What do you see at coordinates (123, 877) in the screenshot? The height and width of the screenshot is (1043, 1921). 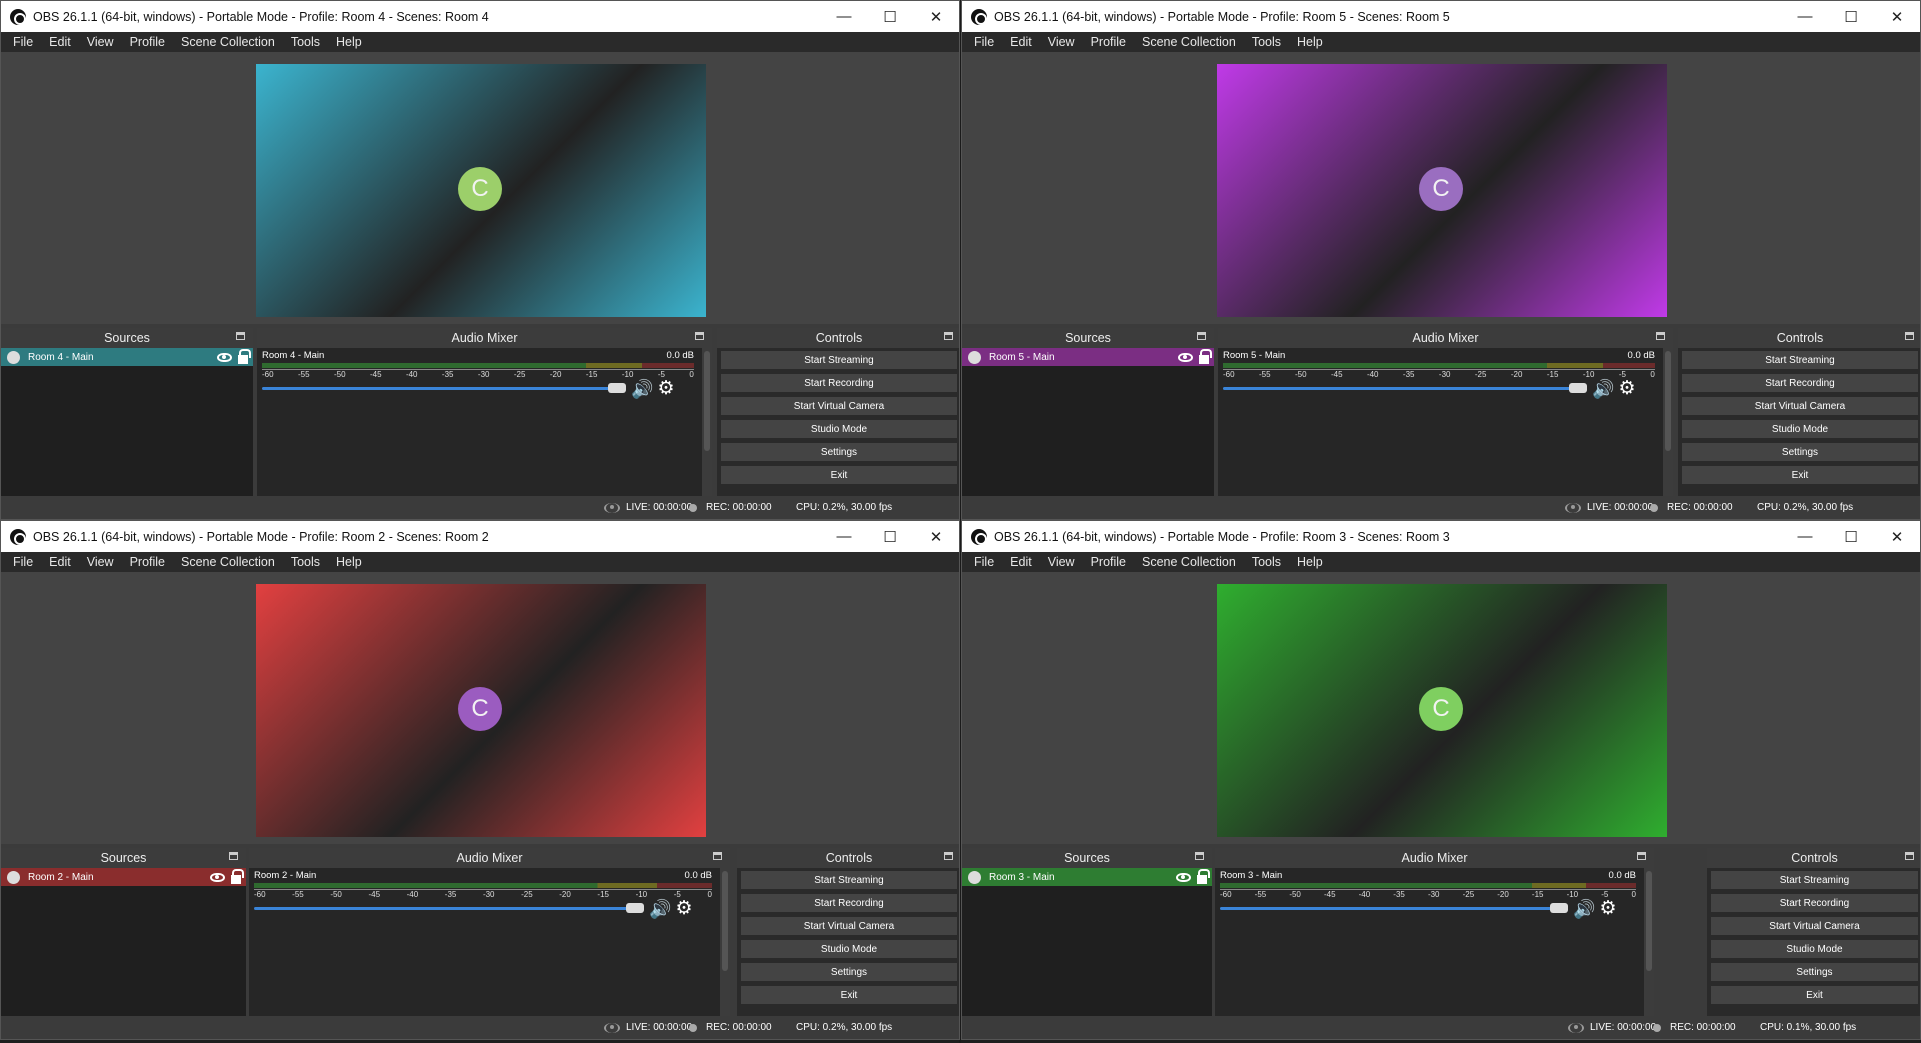 I see `source-item: Room 2 - Main` at bounding box center [123, 877].